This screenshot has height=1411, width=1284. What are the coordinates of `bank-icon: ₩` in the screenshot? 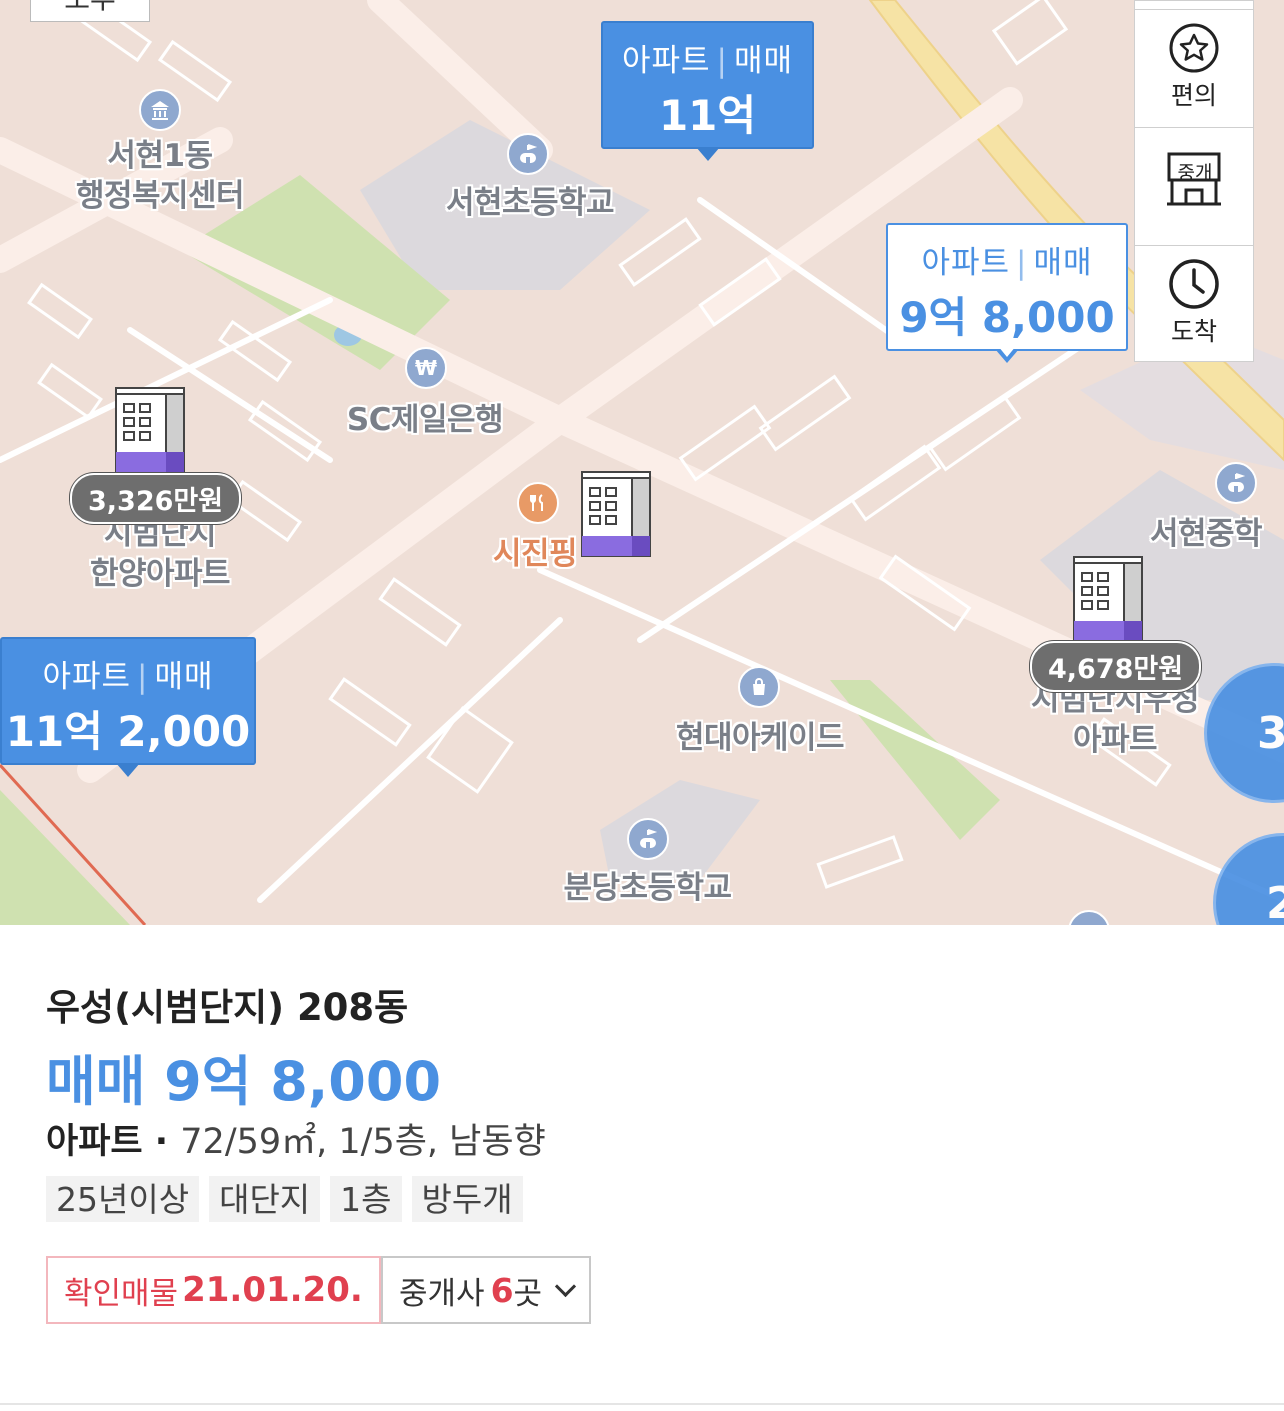 It's located at (426, 368).